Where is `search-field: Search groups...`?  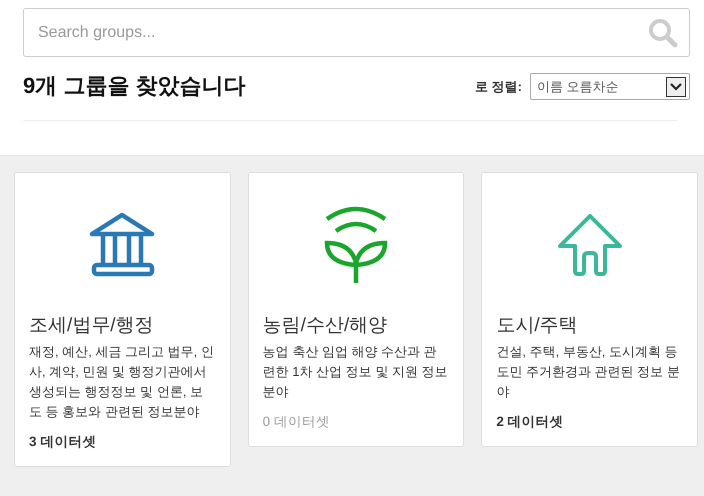
search-field: Search groups... is located at coordinates (356, 32).